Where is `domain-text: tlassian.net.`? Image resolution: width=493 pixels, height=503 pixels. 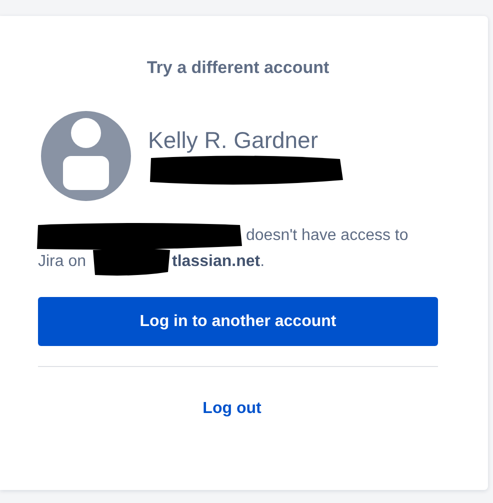
domain-text: tlassian.net. is located at coordinates (218, 262).